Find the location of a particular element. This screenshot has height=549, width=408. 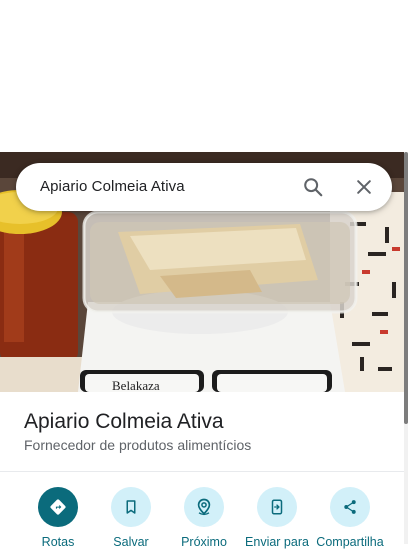

directions-button: Rotas is located at coordinates (58, 517).